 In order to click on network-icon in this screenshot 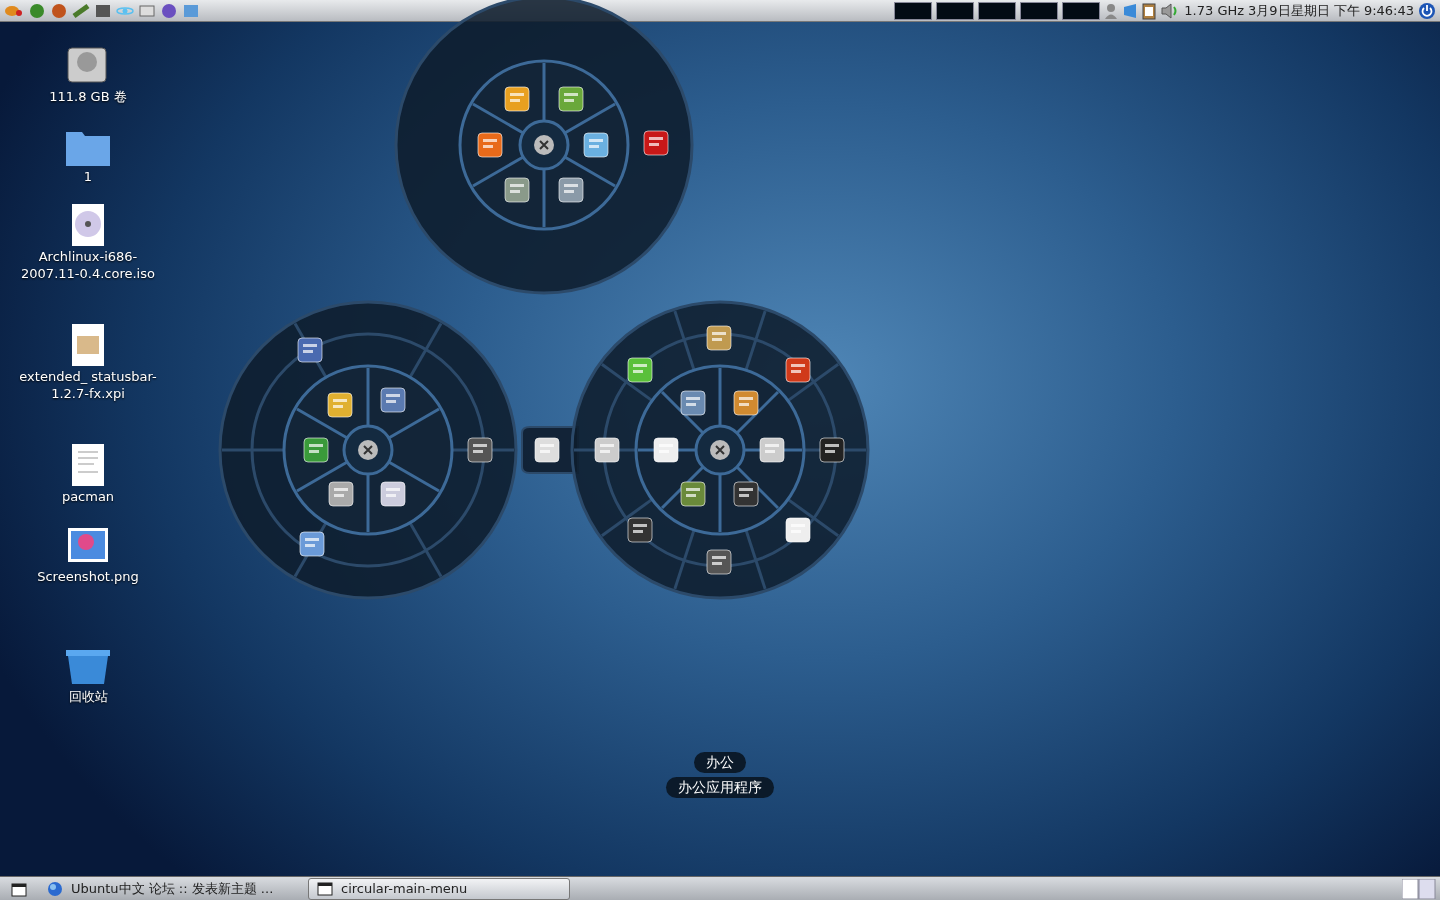, I will do `click(1130, 10)`.